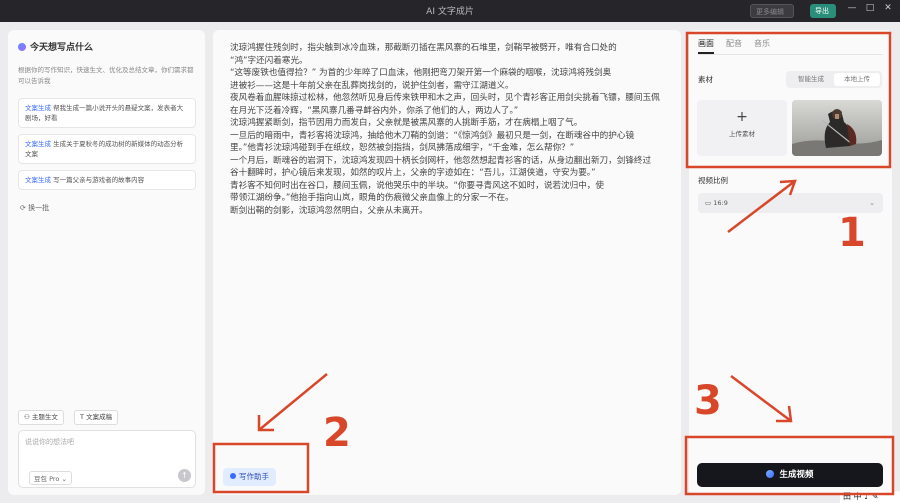 The width and height of the screenshot is (900, 503). I want to click on refresh-suggestions-button: ⟳ 换一批, so click(34, 208).